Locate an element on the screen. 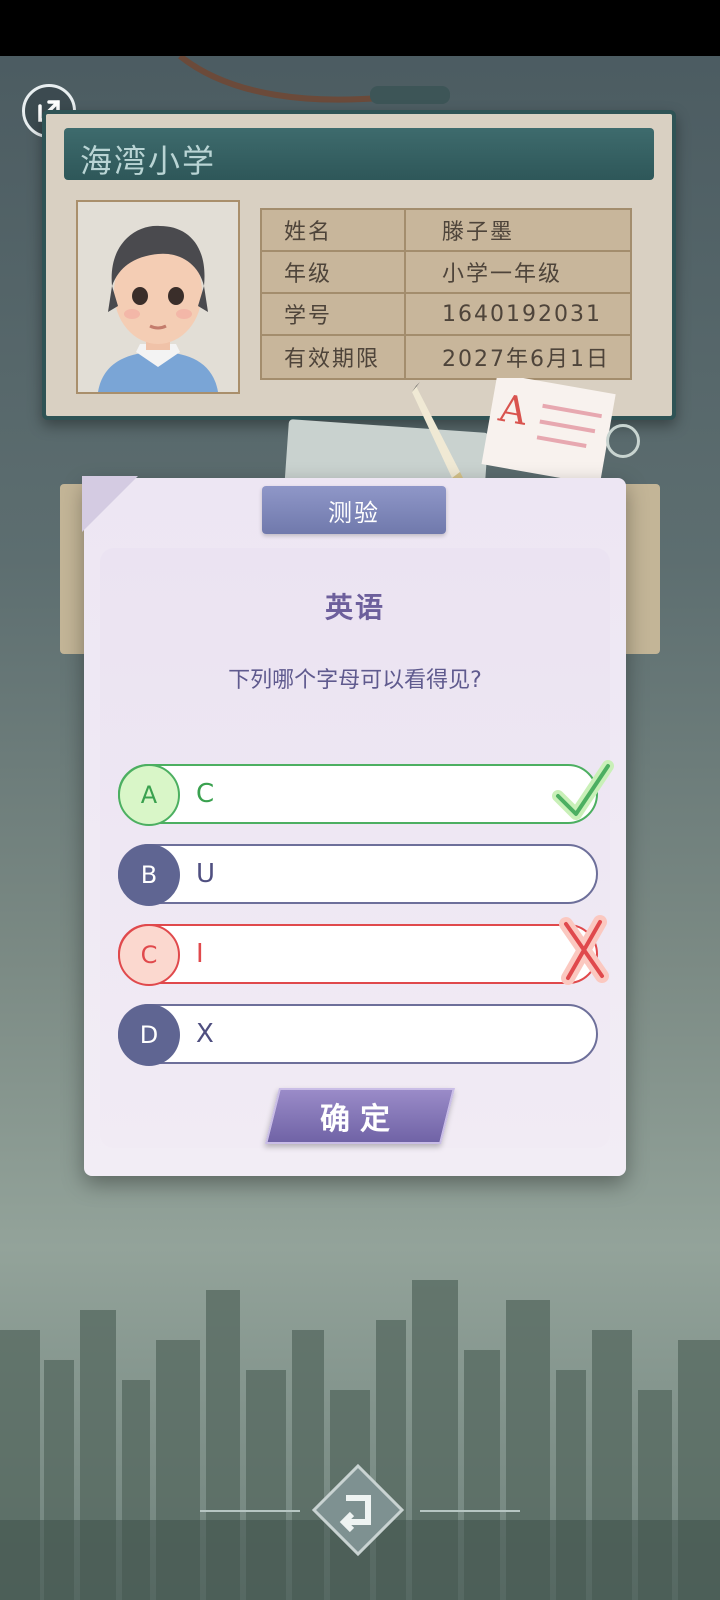 This screenshot has height=1600, width=720. info-value-student-id: 1640192031 is located at coordinates (518, 315).